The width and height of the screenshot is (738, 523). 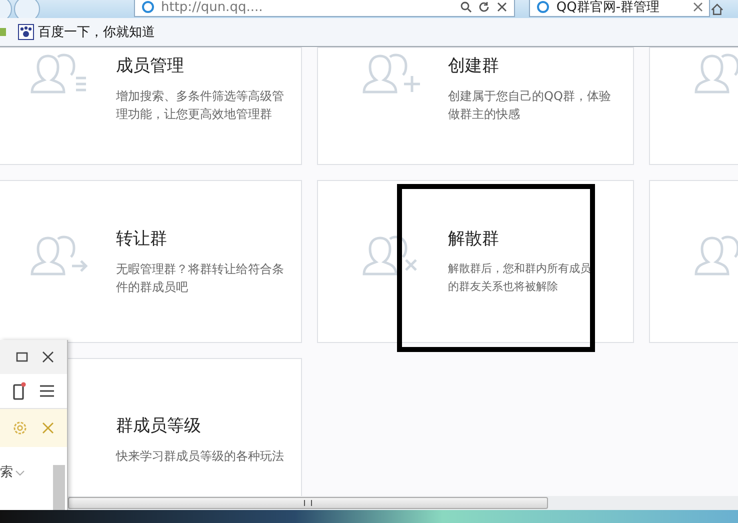 What do you see at coordinates (717, 9) in the screenshot?
I see `home-icon` at bounding box center [717, 9].